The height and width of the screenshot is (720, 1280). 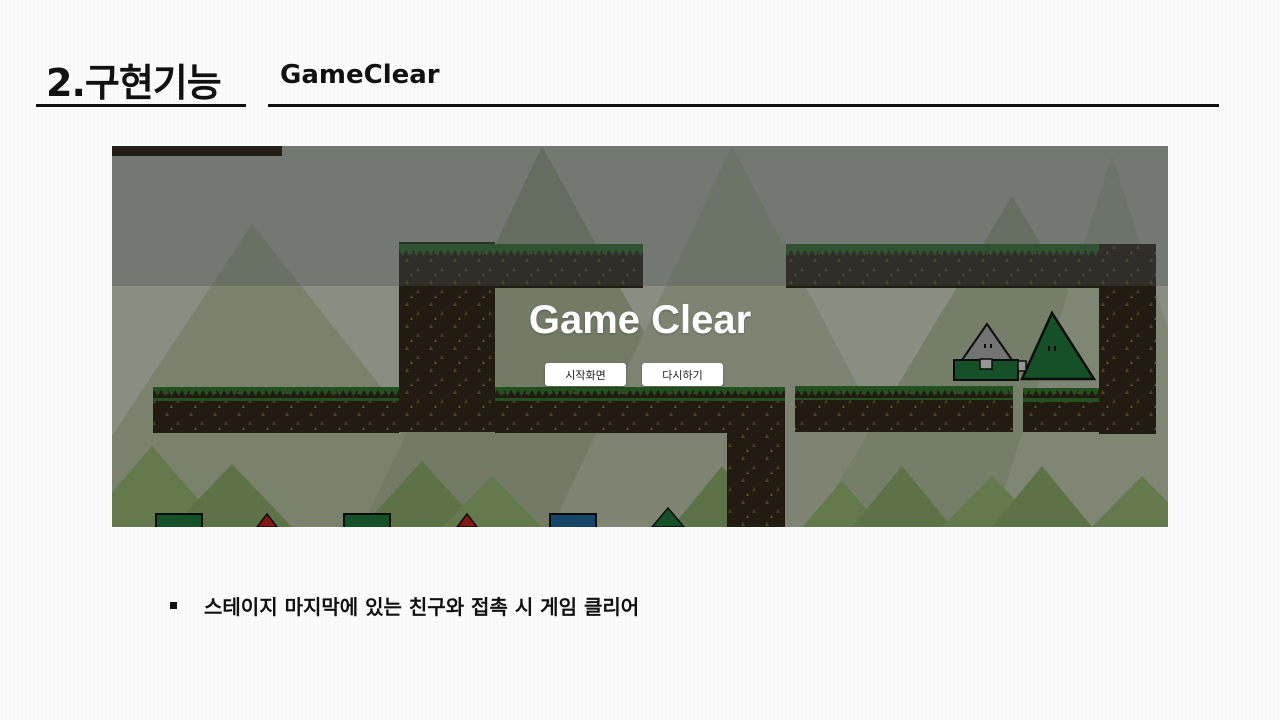 What do you see at coordinates (173, 605) in the screenshot?
I see `bullet-icon` at bounding box center [173, 605].